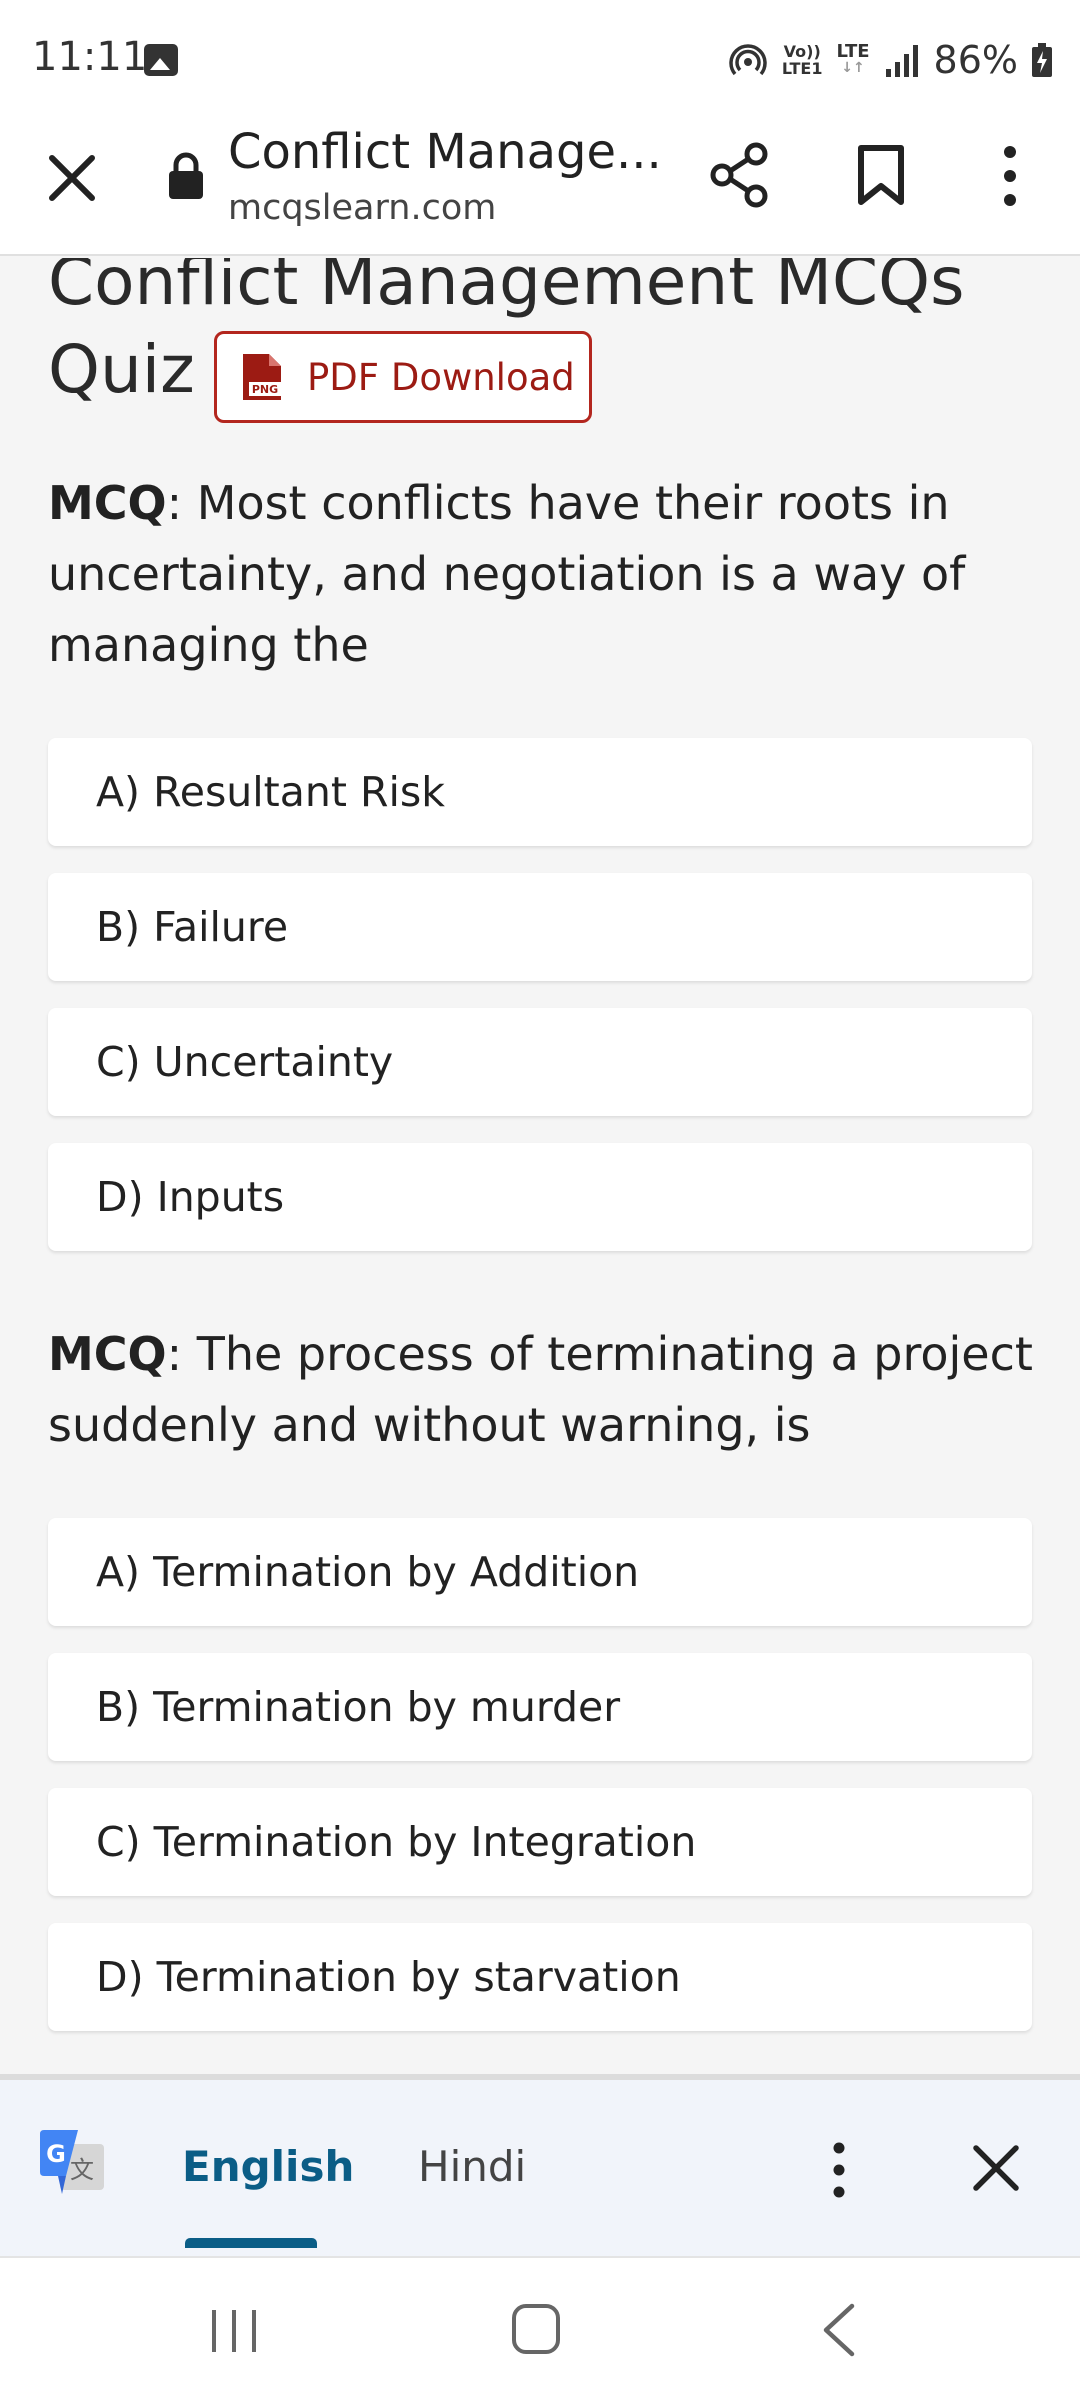 The width and height of the screenshot is (1080, 2400). Describe the element at coordinates (82, 2170) in the screenshot. I see `svg-text: 文` at that location.